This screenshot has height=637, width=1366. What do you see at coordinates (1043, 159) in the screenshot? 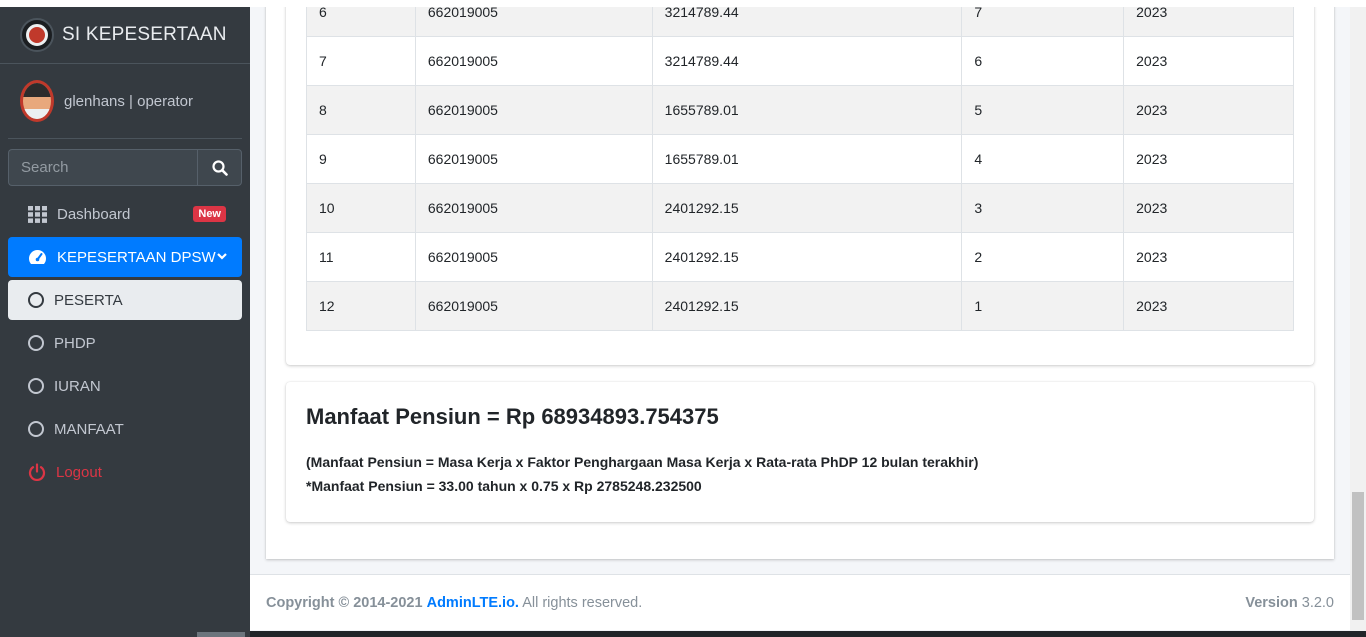
I see `table-cell: 4` at bounding box center [1043, 159].